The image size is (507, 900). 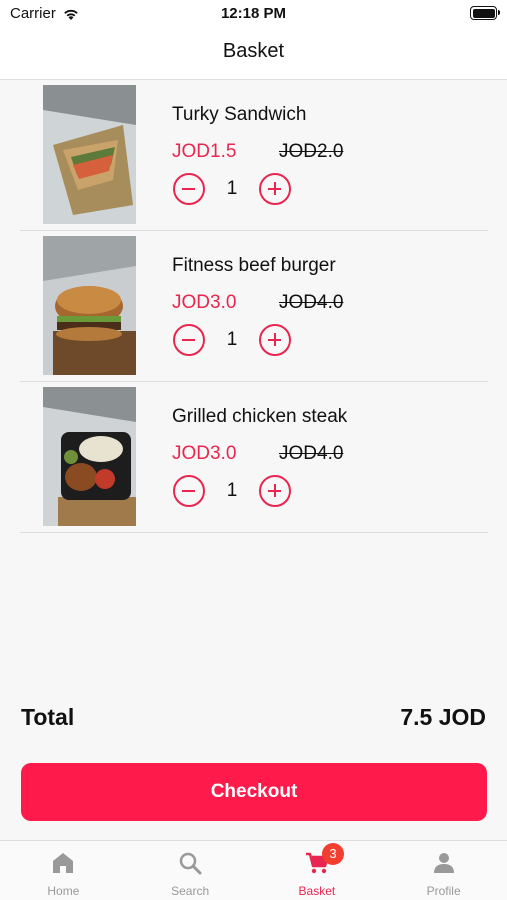 I want to click on status-time: 12:18 PM, so click(x=253, y=13).